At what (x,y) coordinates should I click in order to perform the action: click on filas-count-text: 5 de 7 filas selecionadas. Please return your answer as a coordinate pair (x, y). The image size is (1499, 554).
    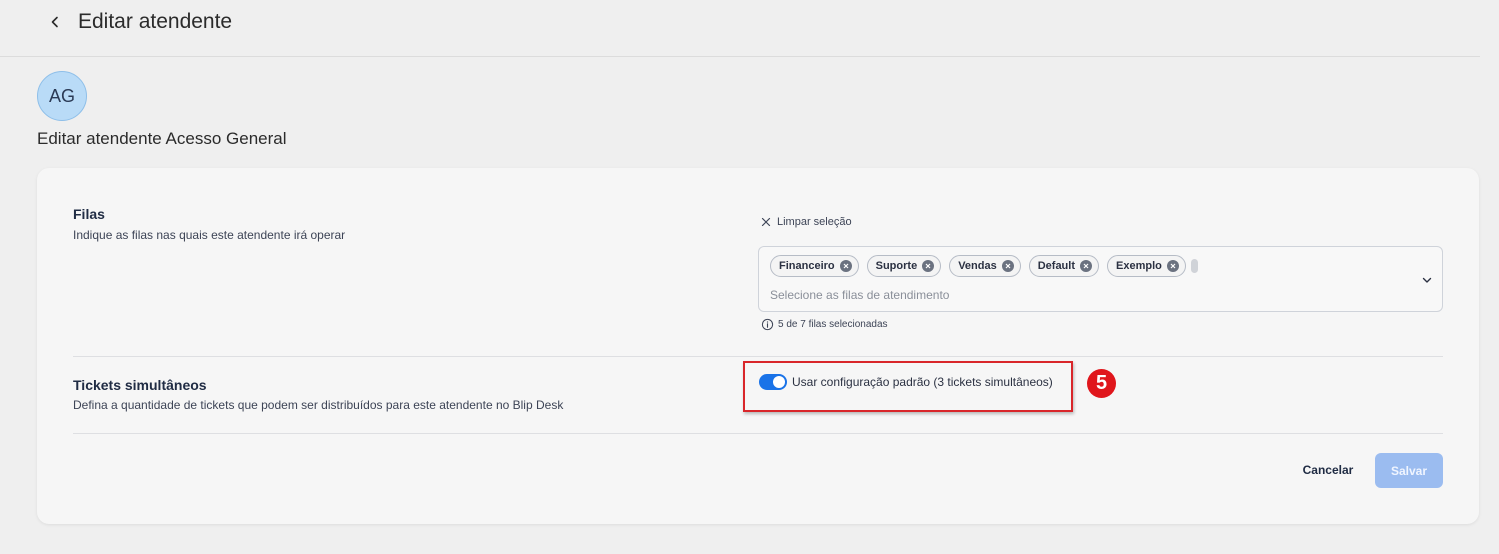
    Looking at the image, I should click on (833, 324).